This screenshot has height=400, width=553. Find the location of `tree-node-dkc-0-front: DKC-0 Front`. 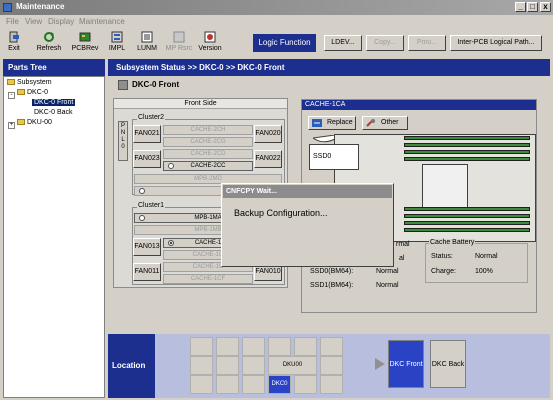

tree-node-dkc-0-front: DKC-0 Front is located at coordinates (54, 102).